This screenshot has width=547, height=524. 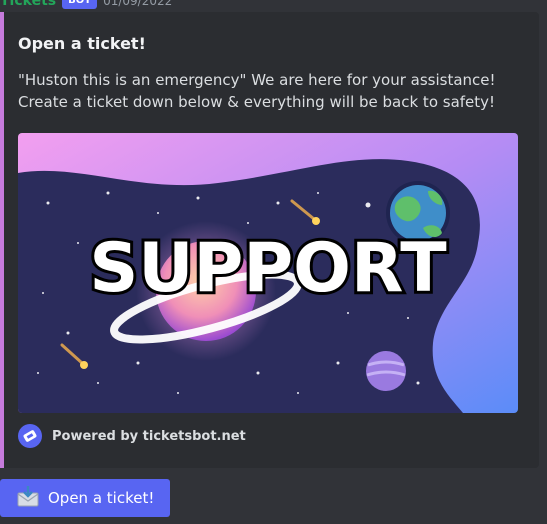 What do you see at coordinates (268, 268) in the screenshot?
I see `support-banner-text: SUPPORT` at bounding box center [268, 268].